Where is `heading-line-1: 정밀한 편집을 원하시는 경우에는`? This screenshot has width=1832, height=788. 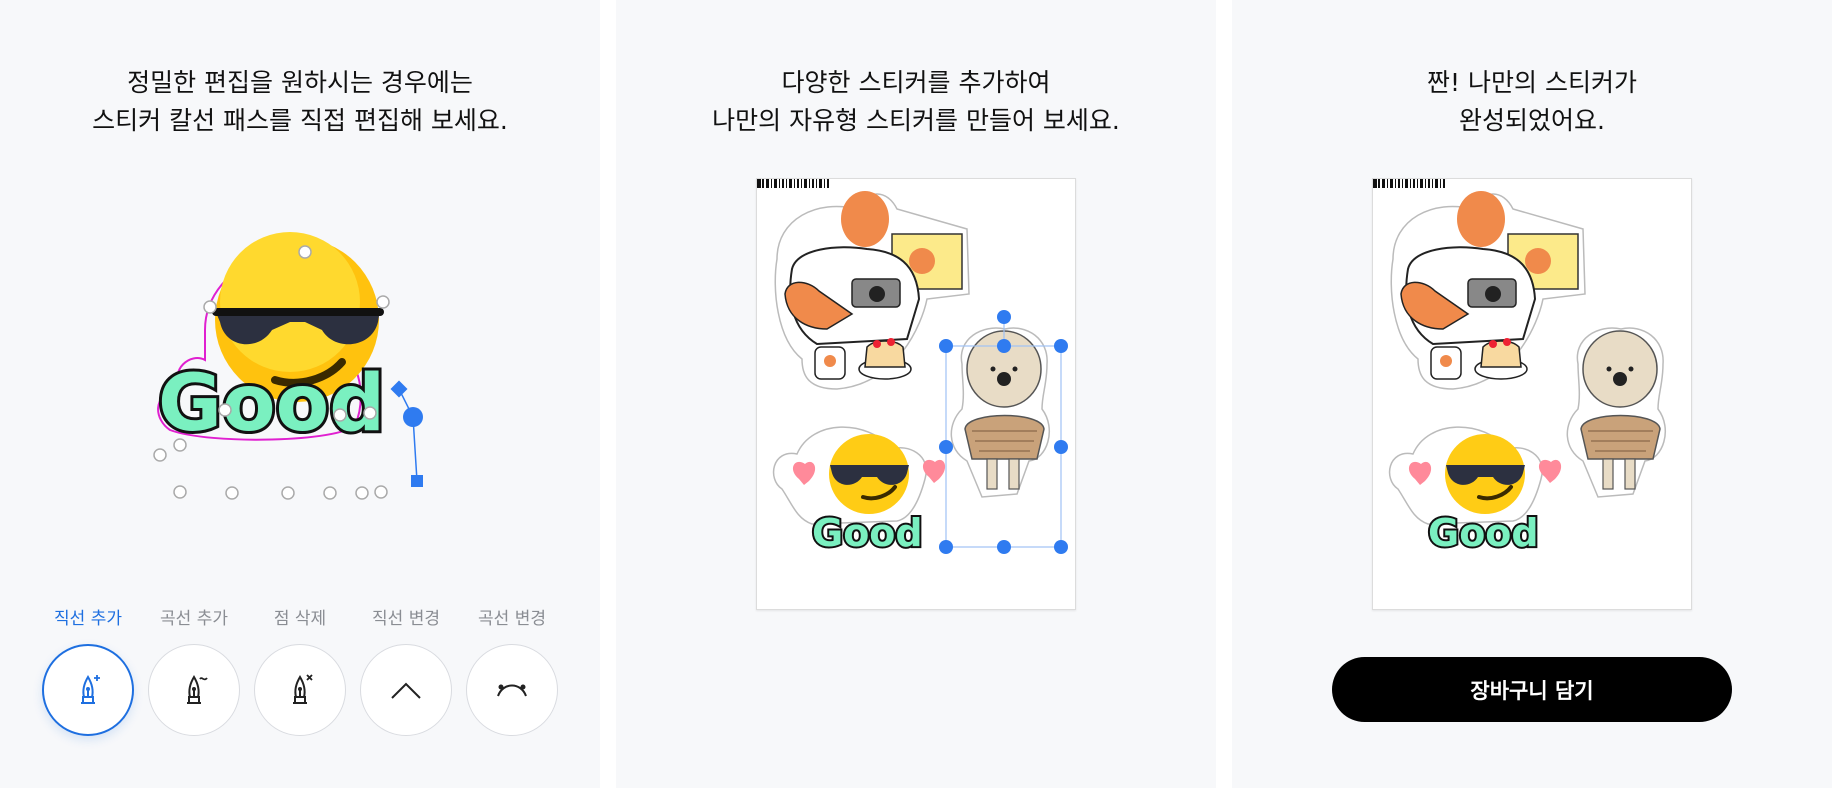 heading-line-1: 정밀한 편집을 원하시는 경우에는 is located at coordinates (300, 82).